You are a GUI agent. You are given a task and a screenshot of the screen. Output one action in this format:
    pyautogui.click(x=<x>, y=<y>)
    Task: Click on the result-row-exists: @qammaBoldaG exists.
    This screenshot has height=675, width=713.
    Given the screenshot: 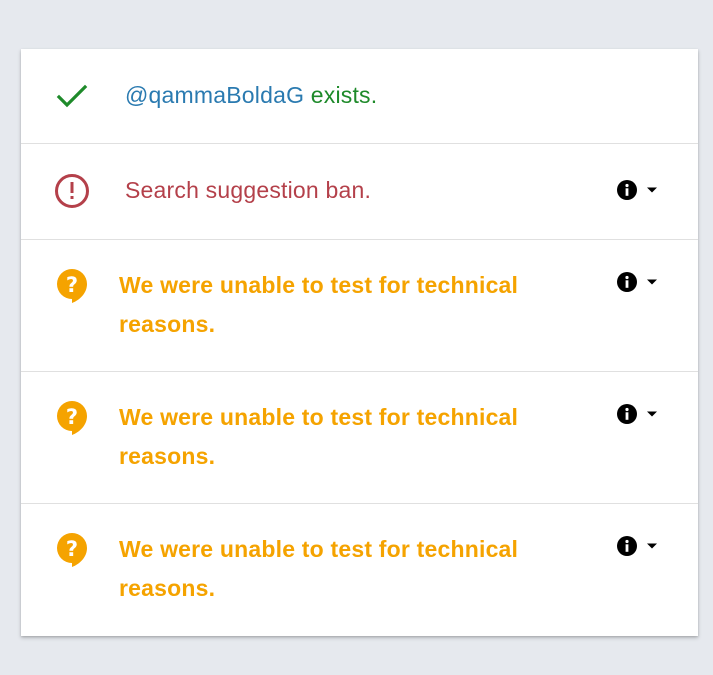 What is the action you would take?
    pyautogui.click(x=359, y=96)
    